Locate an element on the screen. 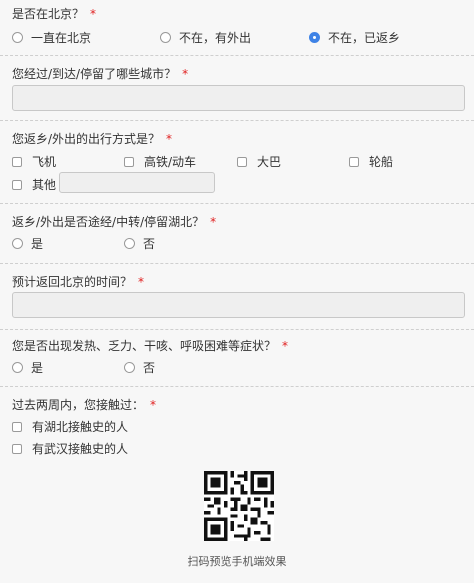 The height and width of the screenshot is (583, 474). question-via-hubei: 返乡/外出是否途经/中转/停留湖北？ * 是 否 is located at coordinates (237, 234).